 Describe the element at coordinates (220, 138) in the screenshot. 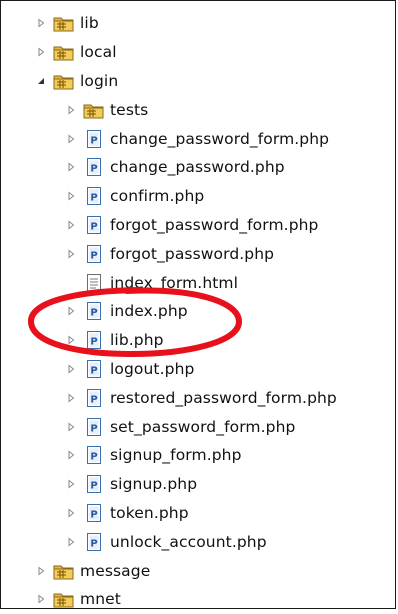

I see `tree-item-label: change_password_form.php` at that location.